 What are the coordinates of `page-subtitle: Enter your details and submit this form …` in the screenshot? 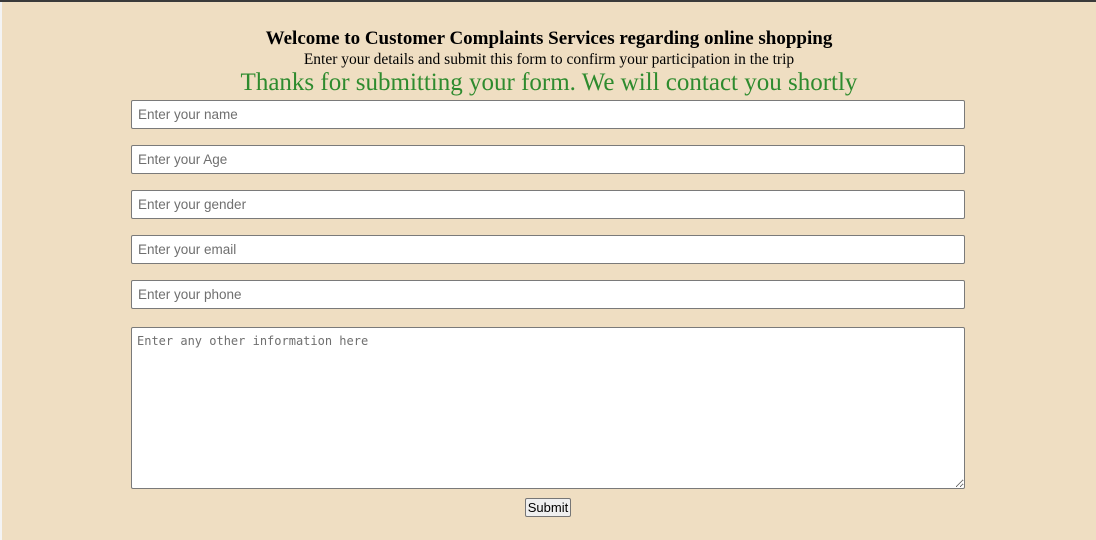 It's located at (549, 59).